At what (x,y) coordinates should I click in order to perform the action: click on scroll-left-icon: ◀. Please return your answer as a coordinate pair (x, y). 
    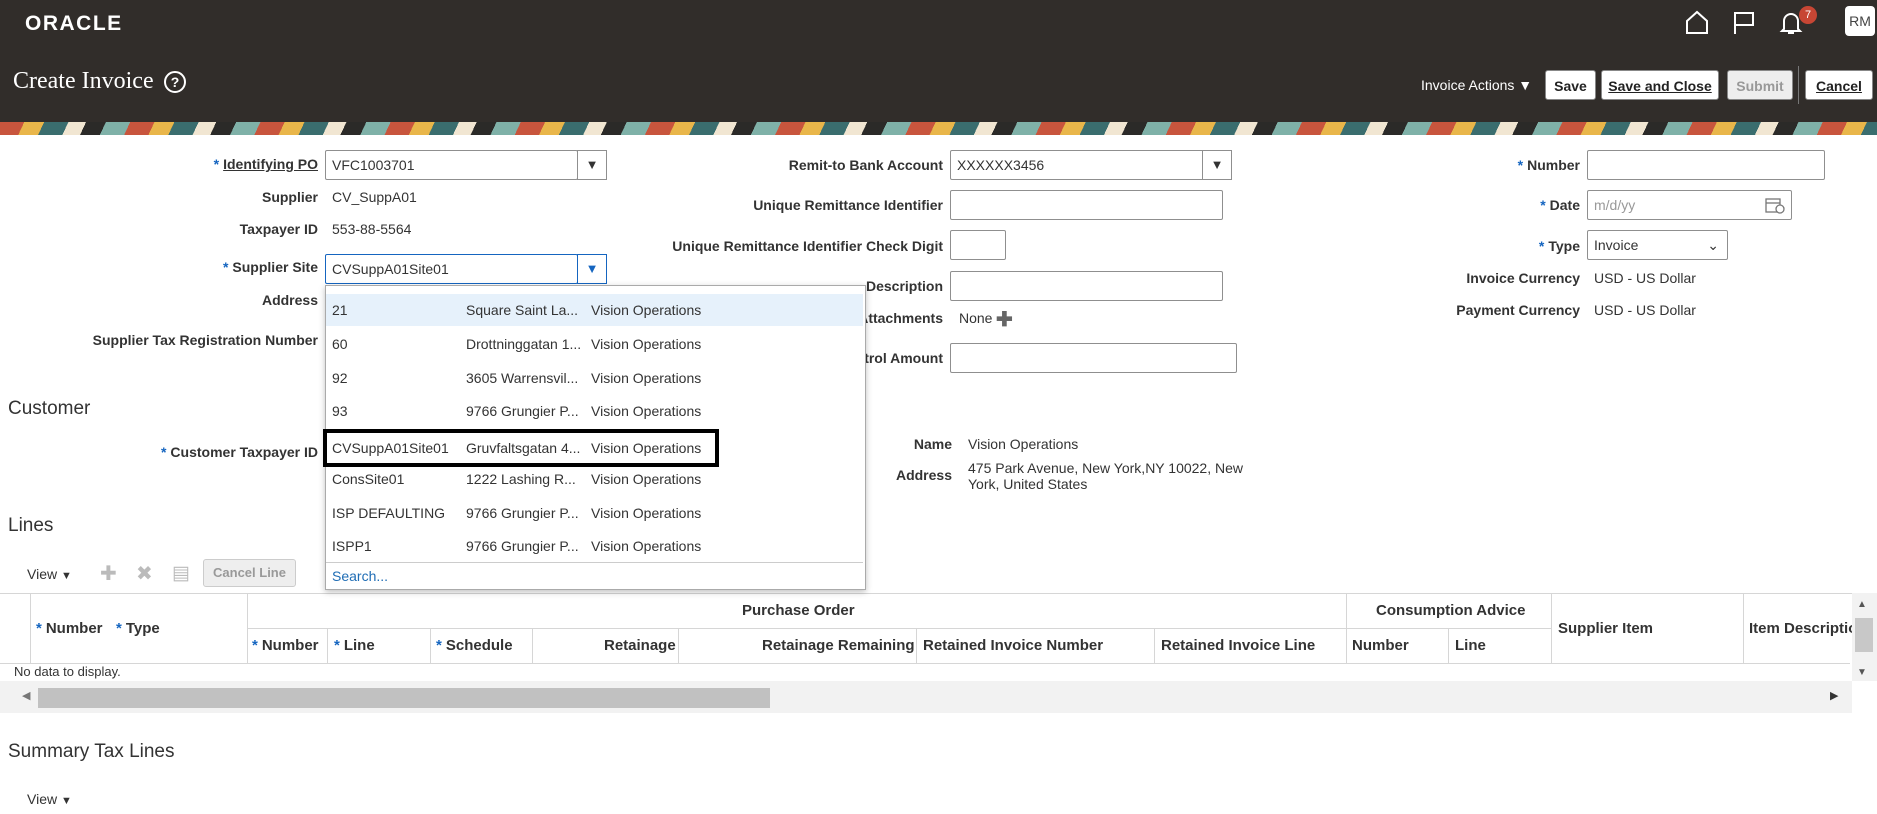
    Looking at the image, I should click on (26, 695).